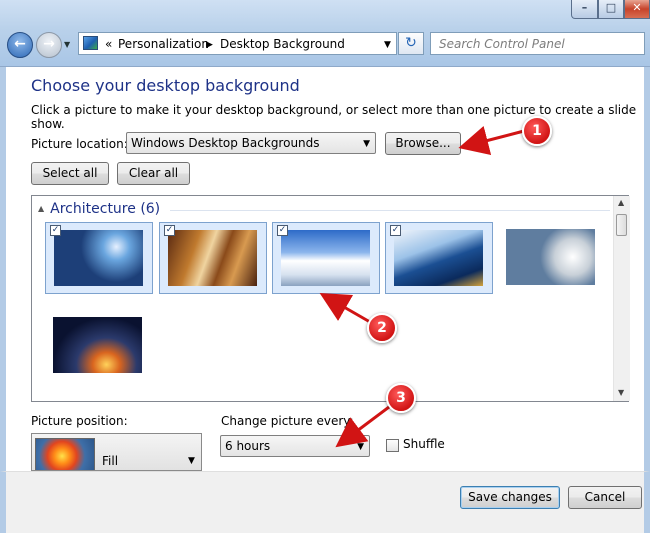  I want to click on picture-location-select: Windows Desktop Backgrounds ▼, so click(251, 143).